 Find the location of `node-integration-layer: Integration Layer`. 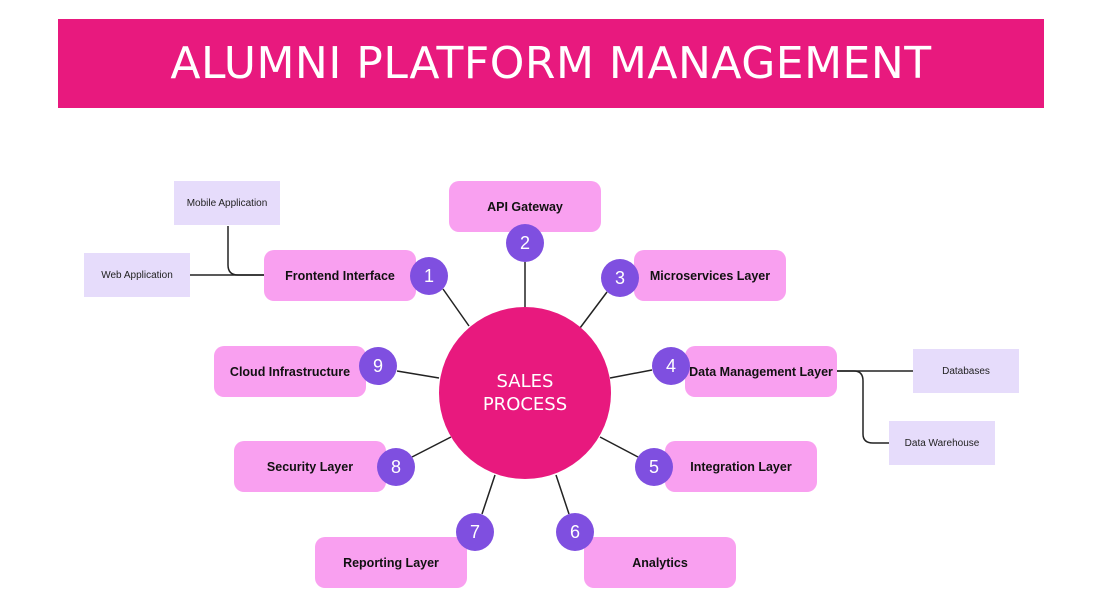

node-integration-layer: Integration Layer is located at coordinates (741, 466).